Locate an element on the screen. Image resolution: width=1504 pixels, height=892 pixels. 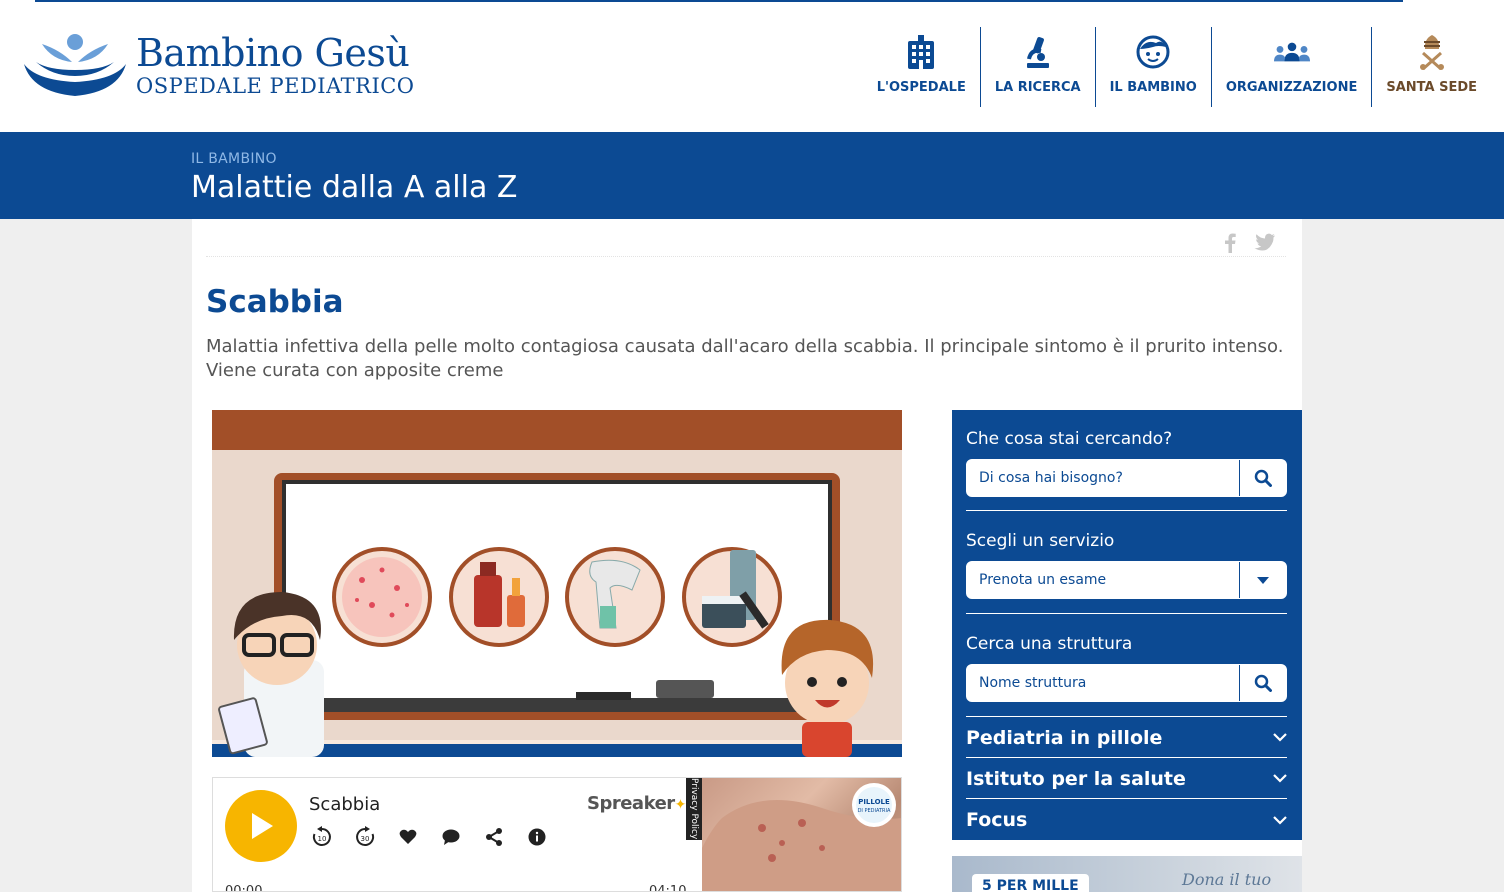
site-logo: Bambino Gesù OSPEDALE PEDIATRICO is located at coordinates (218, 65).